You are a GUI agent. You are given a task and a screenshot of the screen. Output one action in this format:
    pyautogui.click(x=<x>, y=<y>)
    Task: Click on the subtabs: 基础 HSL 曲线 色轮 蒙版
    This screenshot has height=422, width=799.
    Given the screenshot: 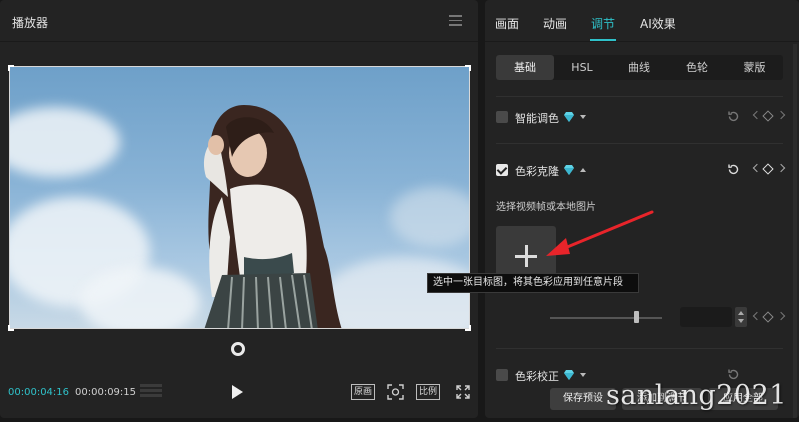 What is the action you would take?
    pyautogui.click(x=639, y=67)
    